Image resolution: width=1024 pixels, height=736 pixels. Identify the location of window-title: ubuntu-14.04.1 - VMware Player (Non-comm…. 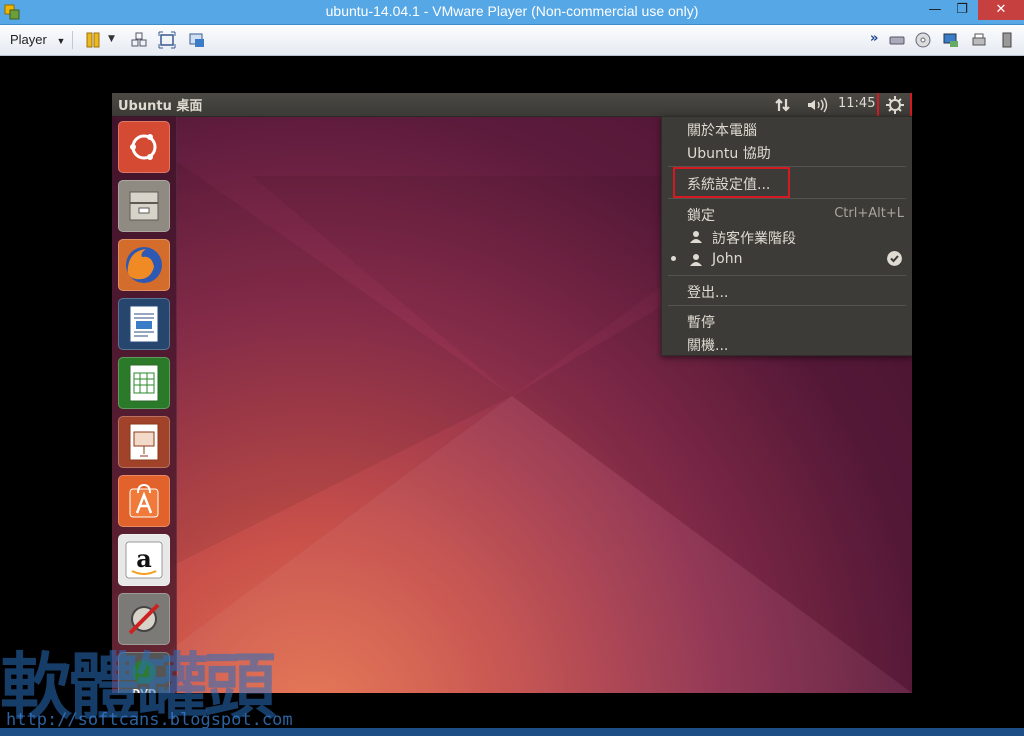
(512, 11).